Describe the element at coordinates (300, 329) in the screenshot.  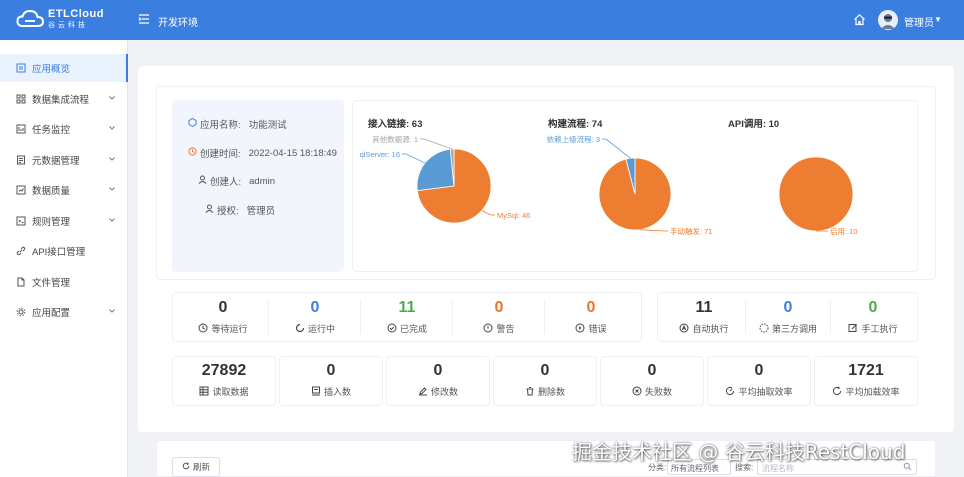
I see `loading-icon` at that location.